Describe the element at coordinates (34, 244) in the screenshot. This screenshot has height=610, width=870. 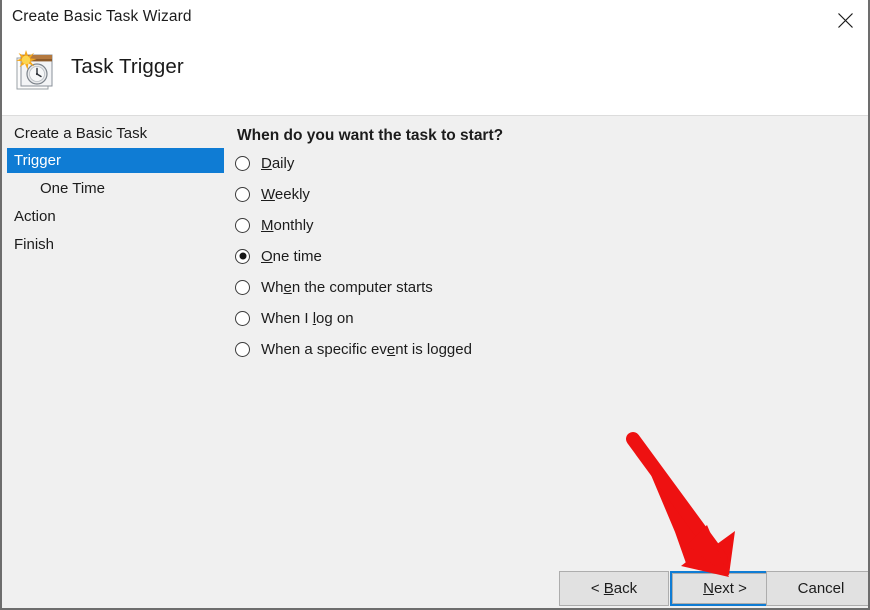
I see `nav-item-label: Finish` at that location.